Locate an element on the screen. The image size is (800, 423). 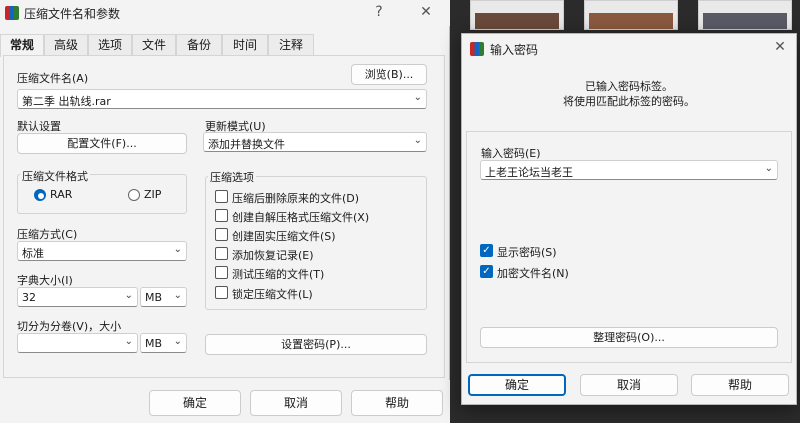
tab-time: 时间 is located at coordinates (245, 45).